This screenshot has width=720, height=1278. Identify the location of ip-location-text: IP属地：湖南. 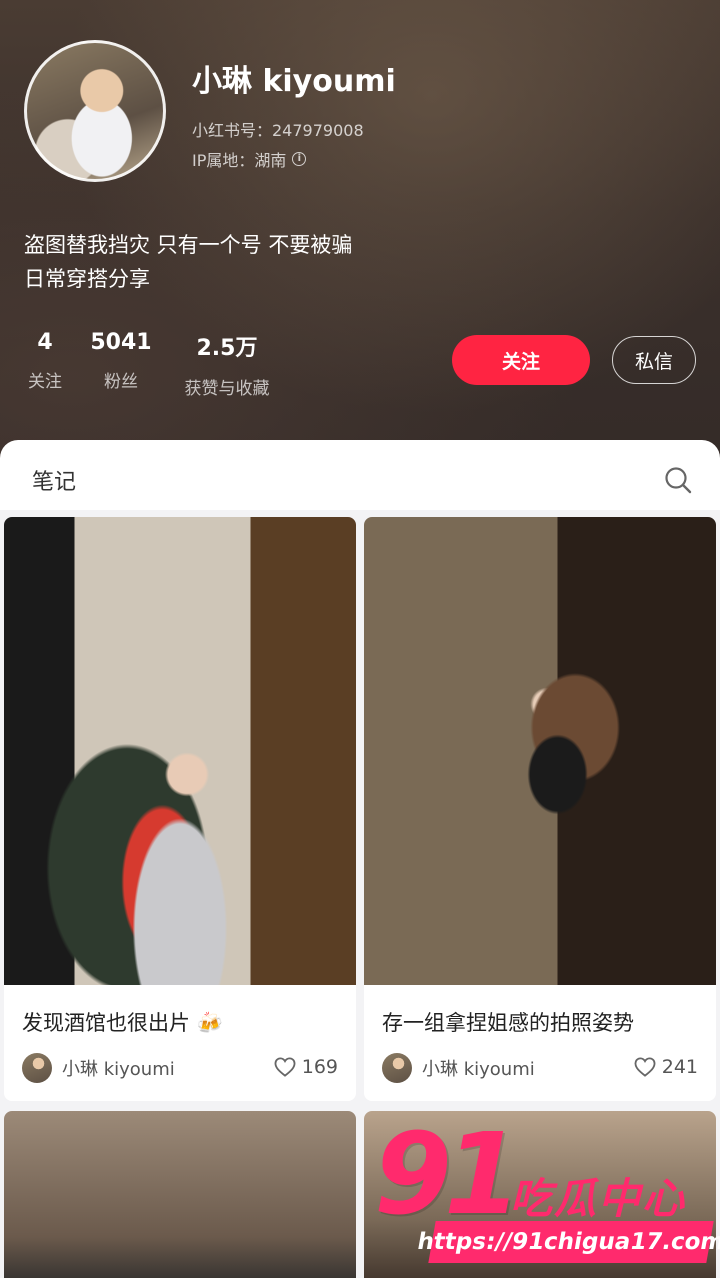
(239, 160).